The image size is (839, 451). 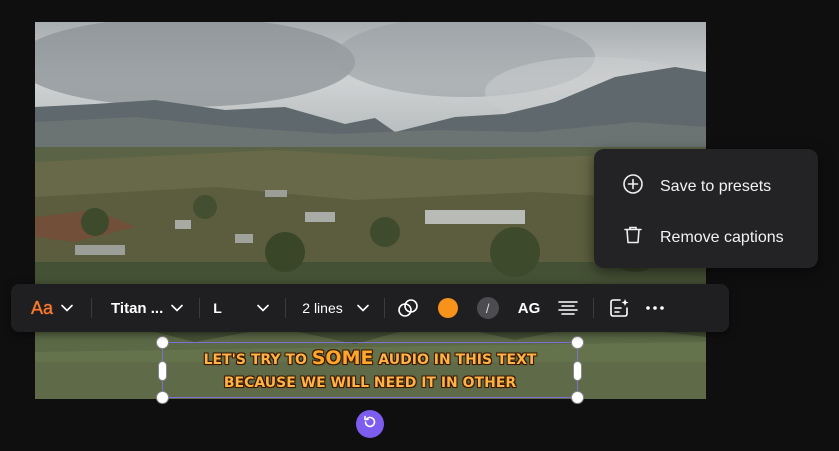 I want to click on lines-label: 2 lines, so click(x=322, y=308).